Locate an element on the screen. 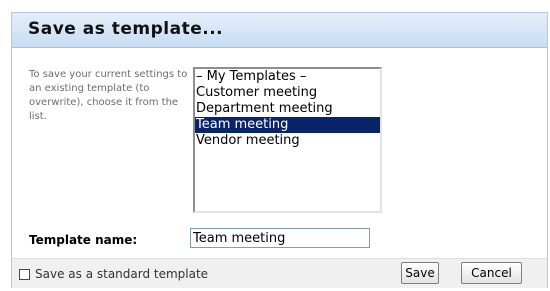  standard-template-checkbox is located at coordinates (24, 274).